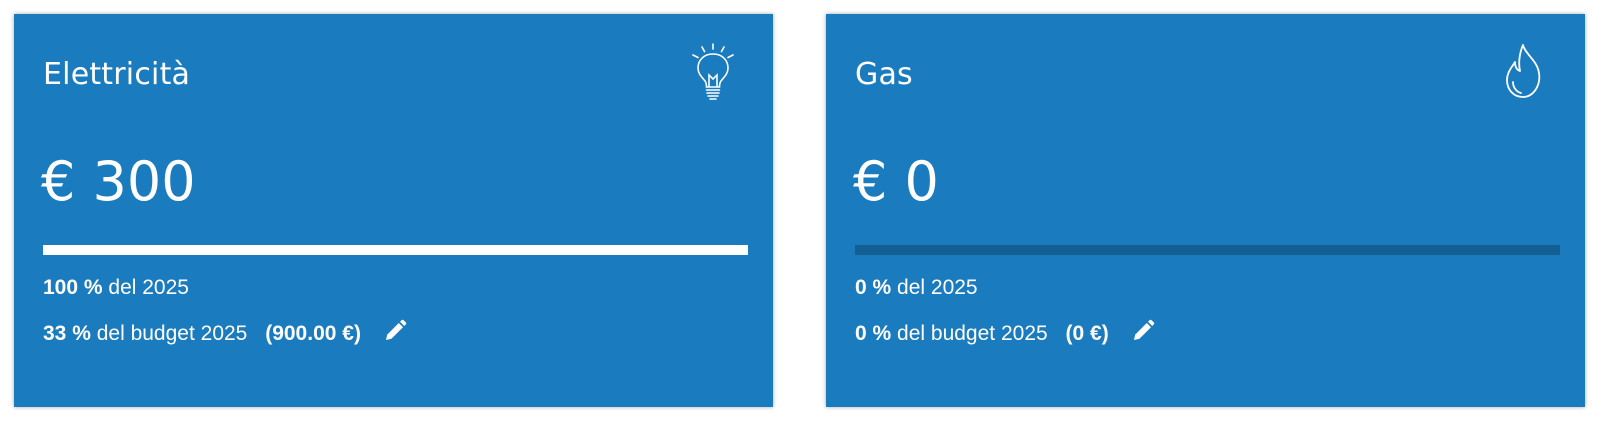 This screenshot has width=1617, height=428. Describe the element at coordinates (313, 333) in the screenshot. I see `budget-amount: (900.00 €)` at that location.